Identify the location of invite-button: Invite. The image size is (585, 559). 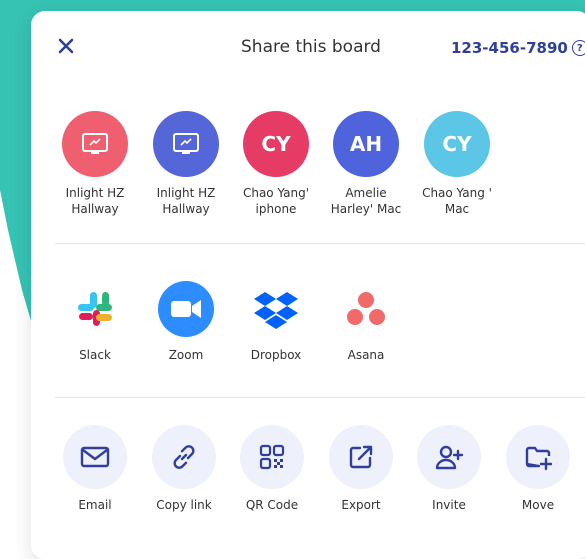
(449, 469).